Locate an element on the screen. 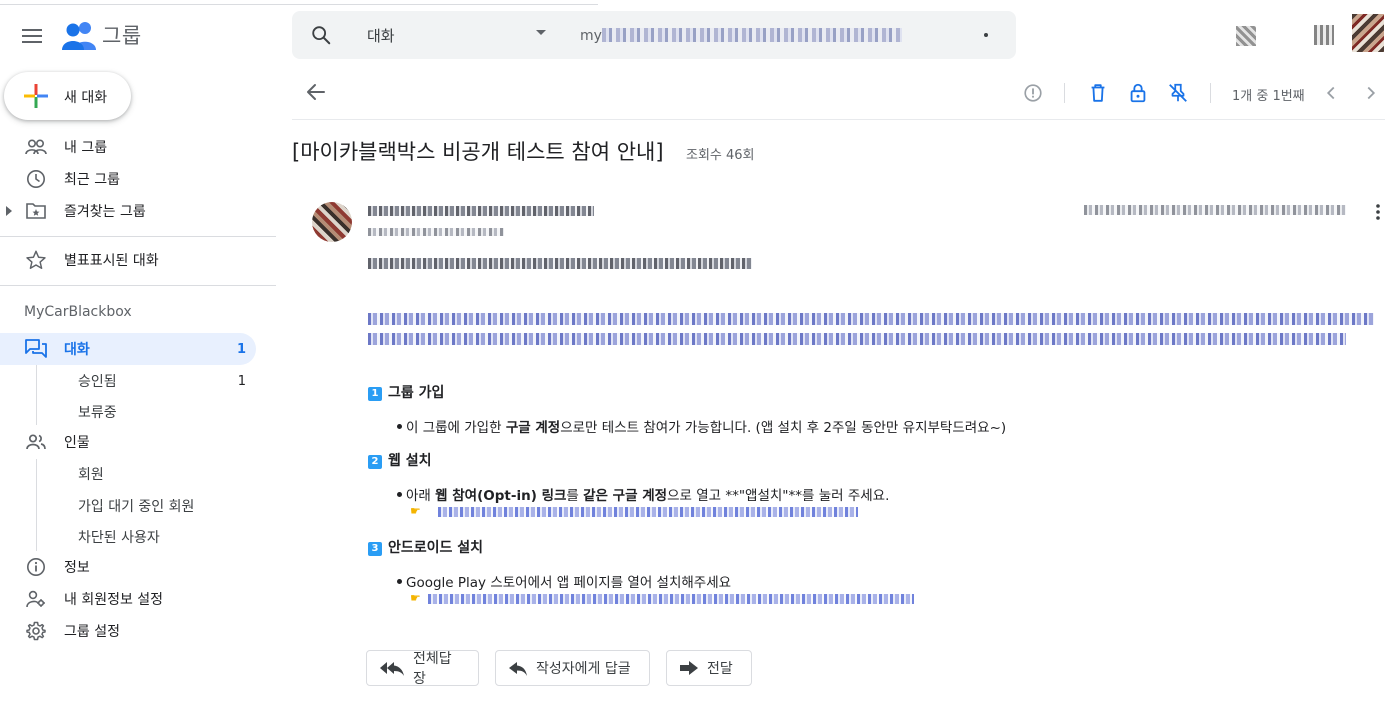 The image size is (1385, 721). search-icon is located at coordinates (321, 35).